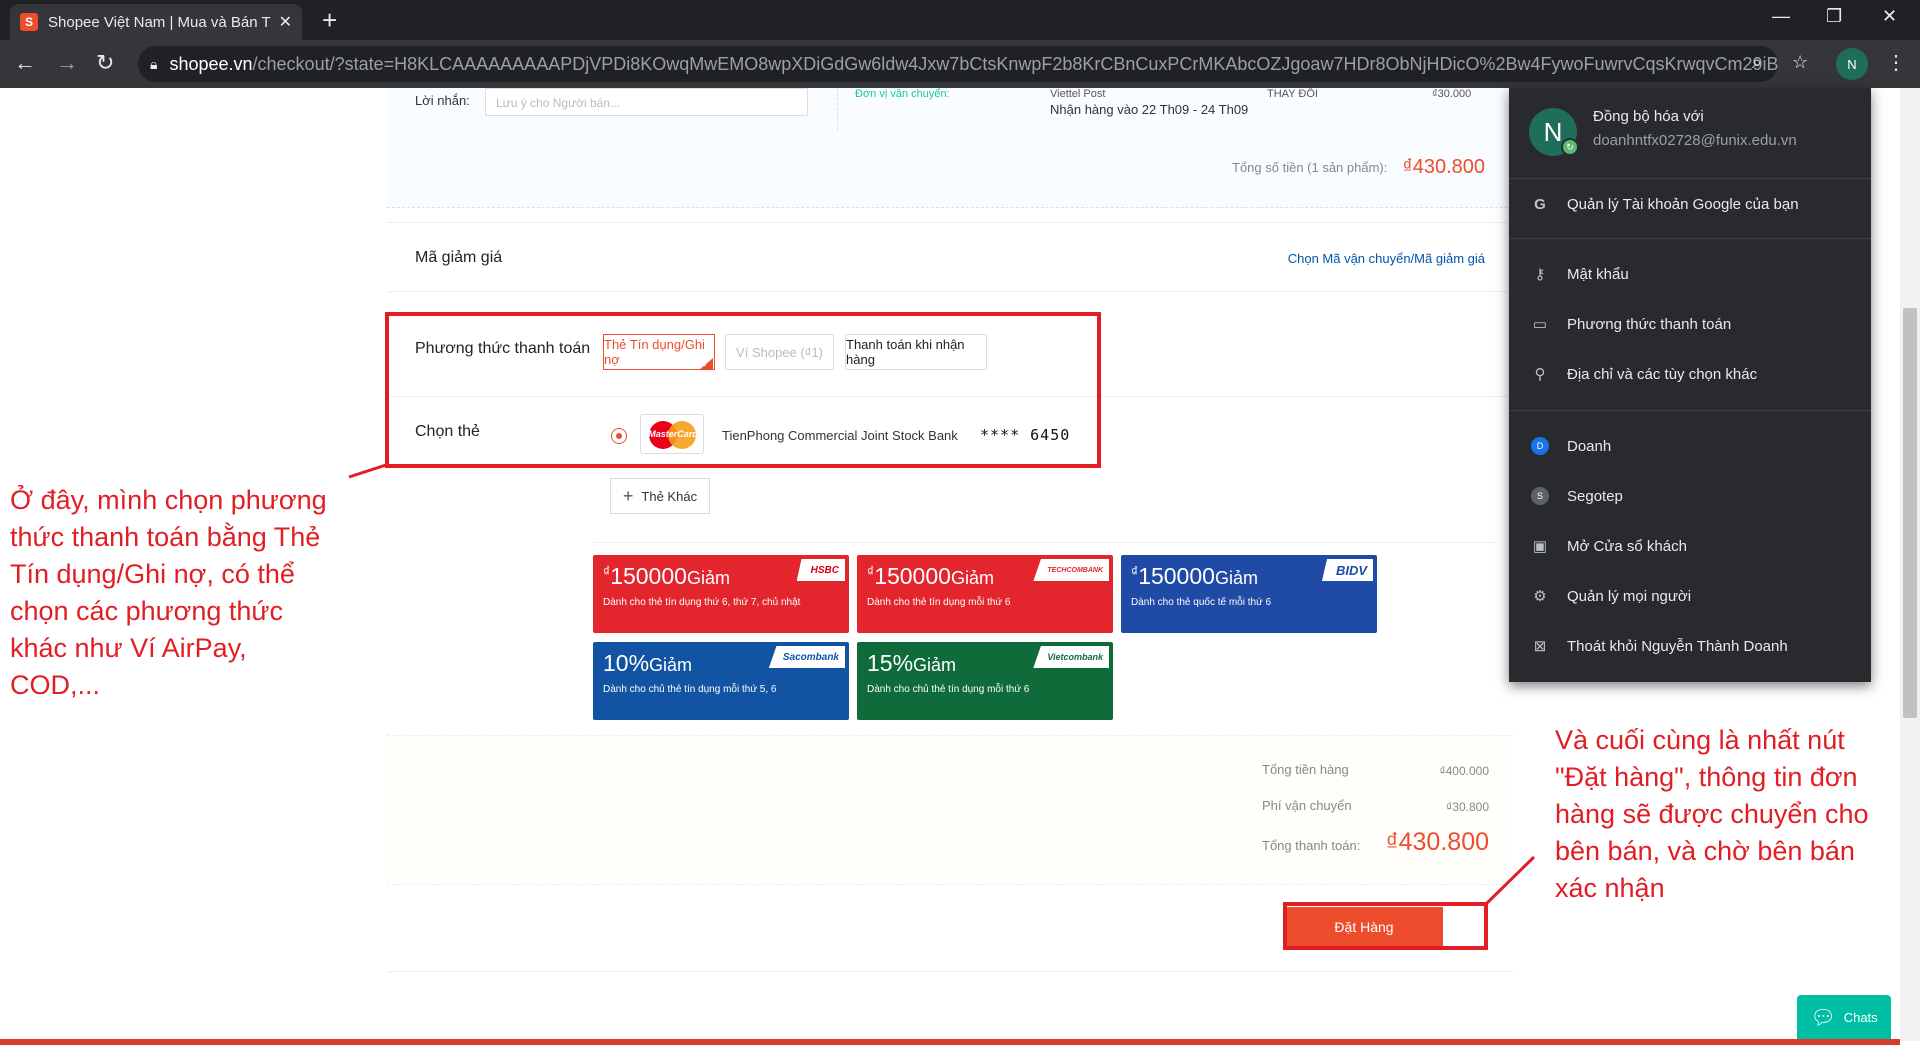 The height and width of the screenshot is (1045, 1920). I want to click on sacombank-logo-icon: Sacombank, so click(806, 657).